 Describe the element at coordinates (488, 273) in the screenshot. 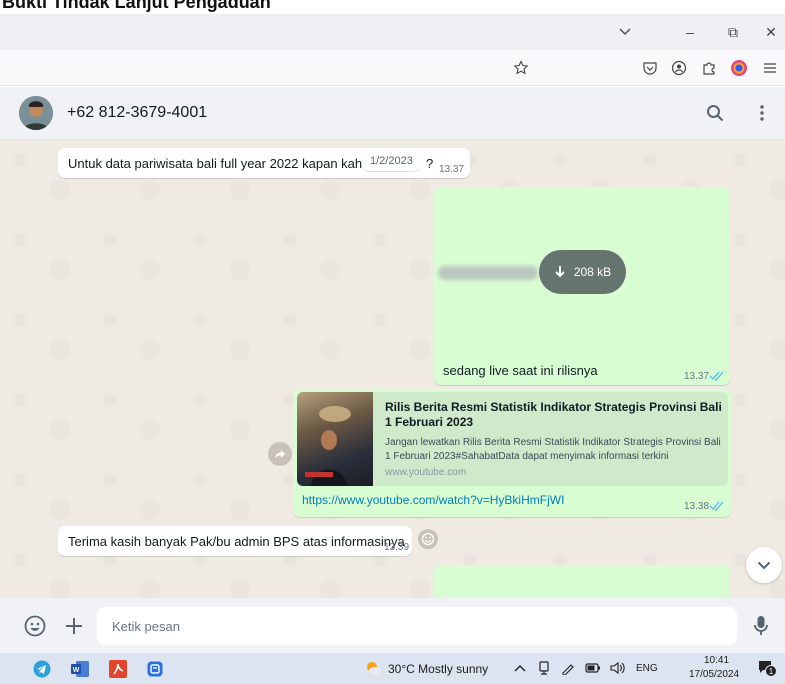

I see `blurred-file-name` at that location.